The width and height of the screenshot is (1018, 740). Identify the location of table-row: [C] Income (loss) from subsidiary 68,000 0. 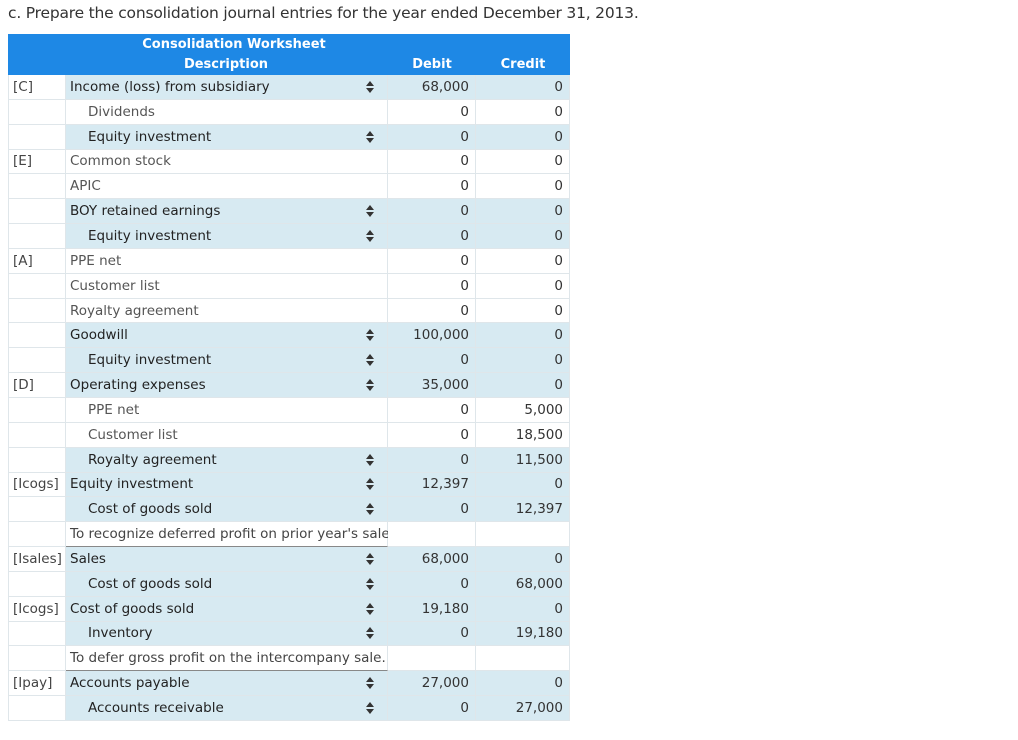
(289, 87).